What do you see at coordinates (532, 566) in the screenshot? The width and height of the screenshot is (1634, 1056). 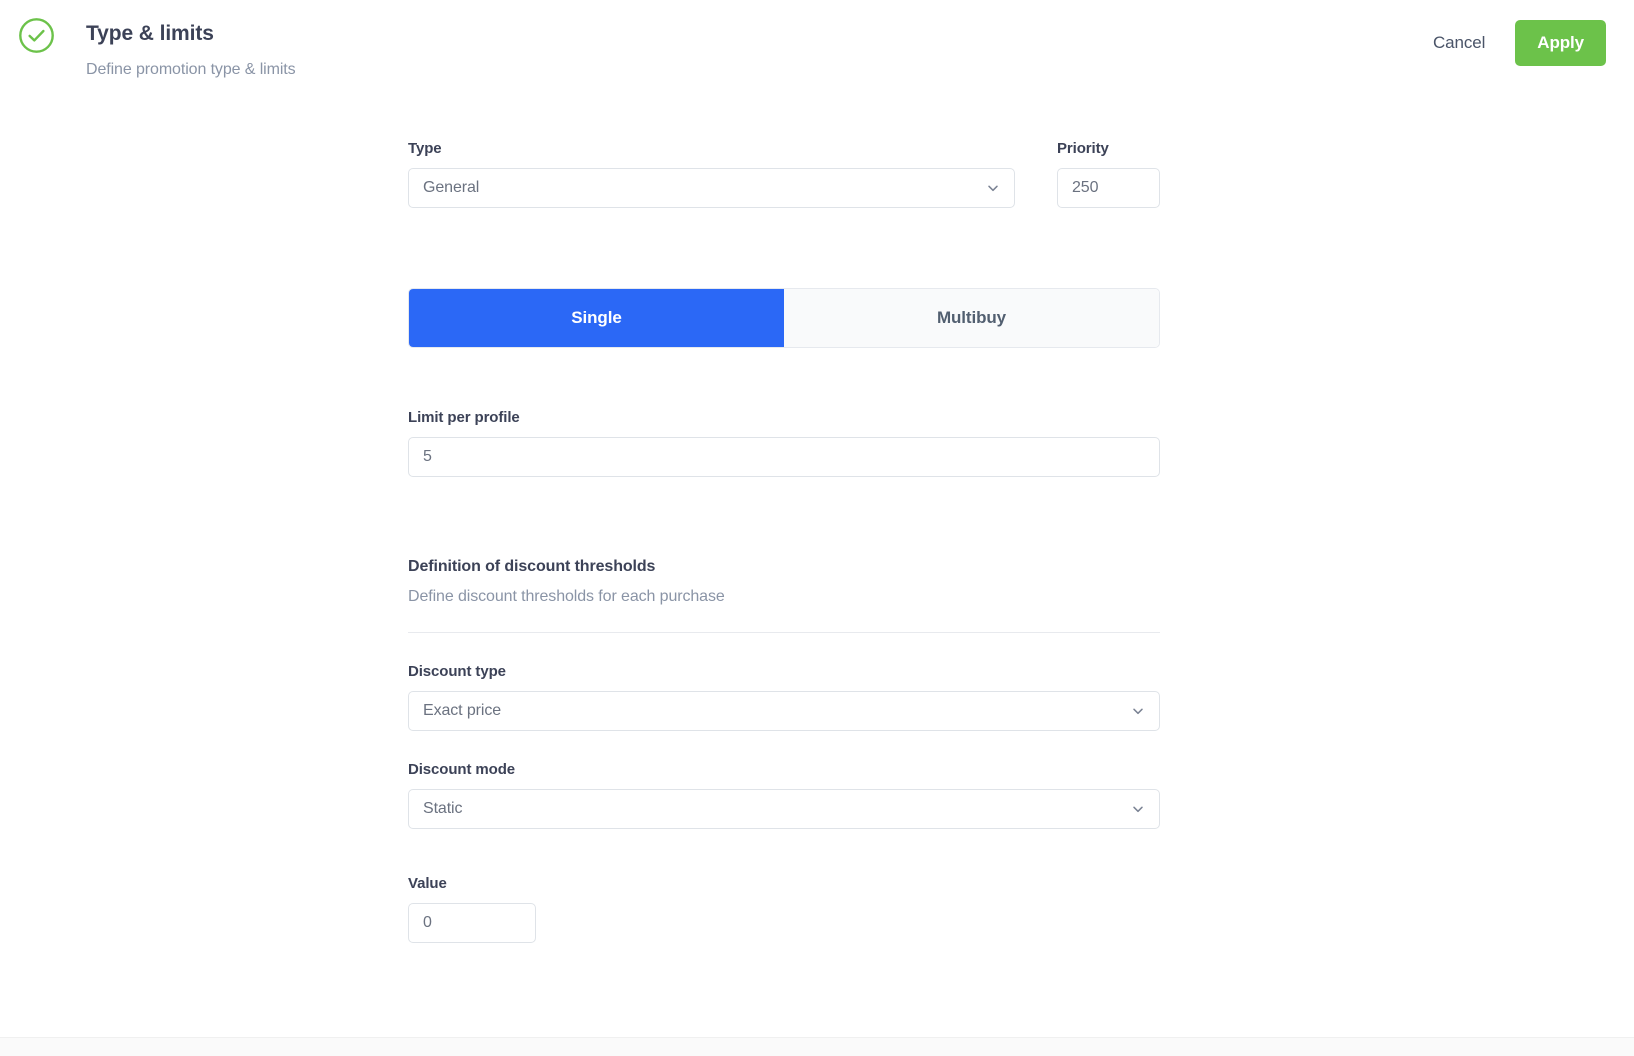 I see `thresholds-section-title: Definition of discount thresholds` at bounding box center [532, 566].